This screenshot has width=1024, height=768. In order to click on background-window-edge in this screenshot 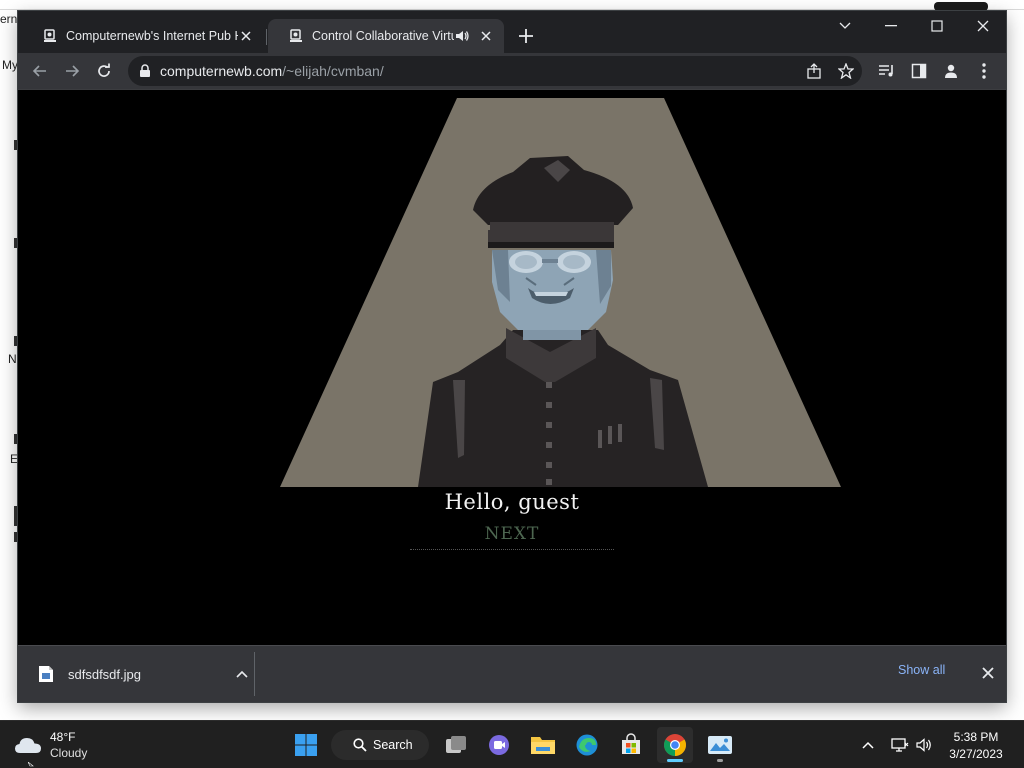, I will do `click(512, 5)`.